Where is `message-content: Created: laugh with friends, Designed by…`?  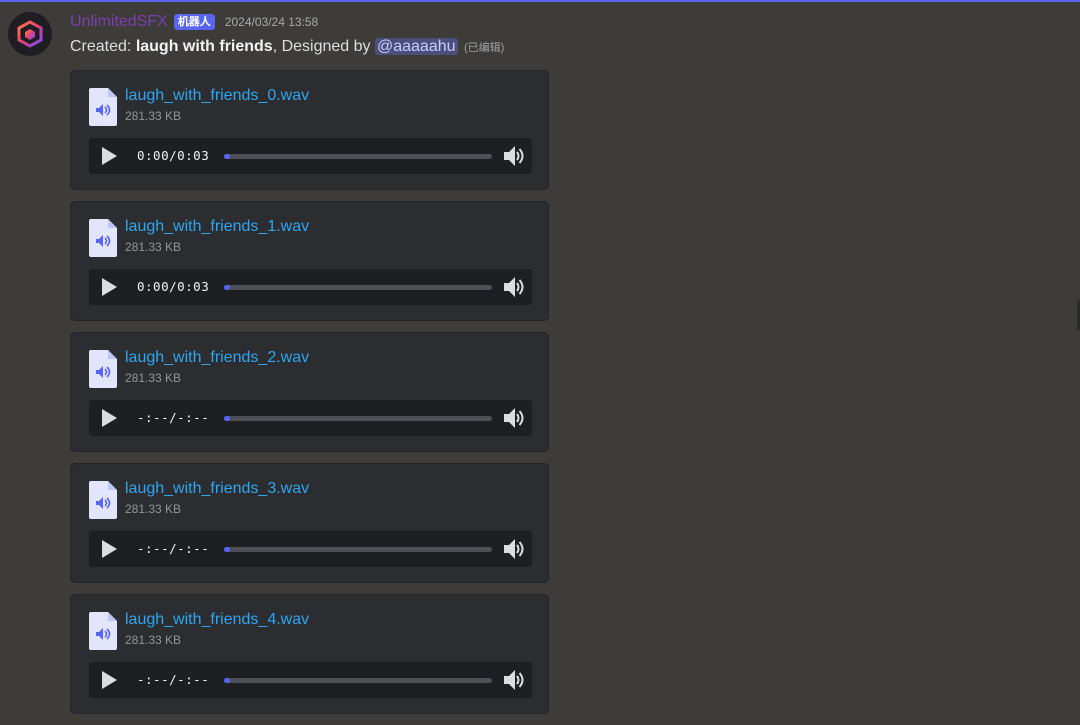 message-content: Created: laugh with friends, Designed by… is located at coordinates (287, 47).